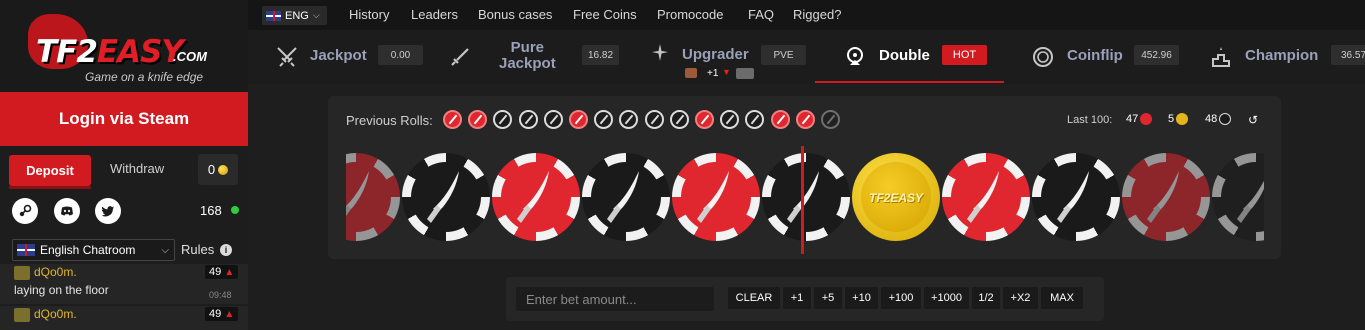 The height and width of the screenshot is (330, 1365). I want to click on user-level: 49, so click(215, 314).